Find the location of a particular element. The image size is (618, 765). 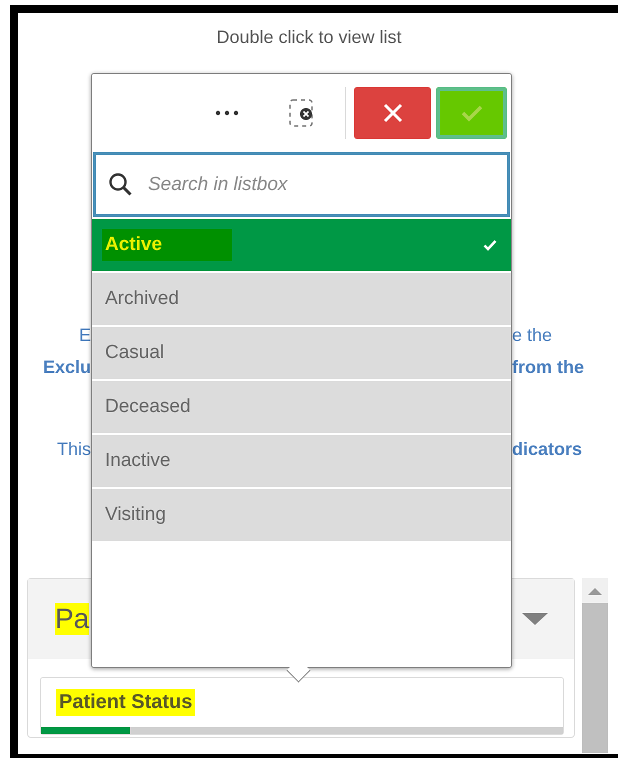

check-icon is located at coordinates (490, 245).